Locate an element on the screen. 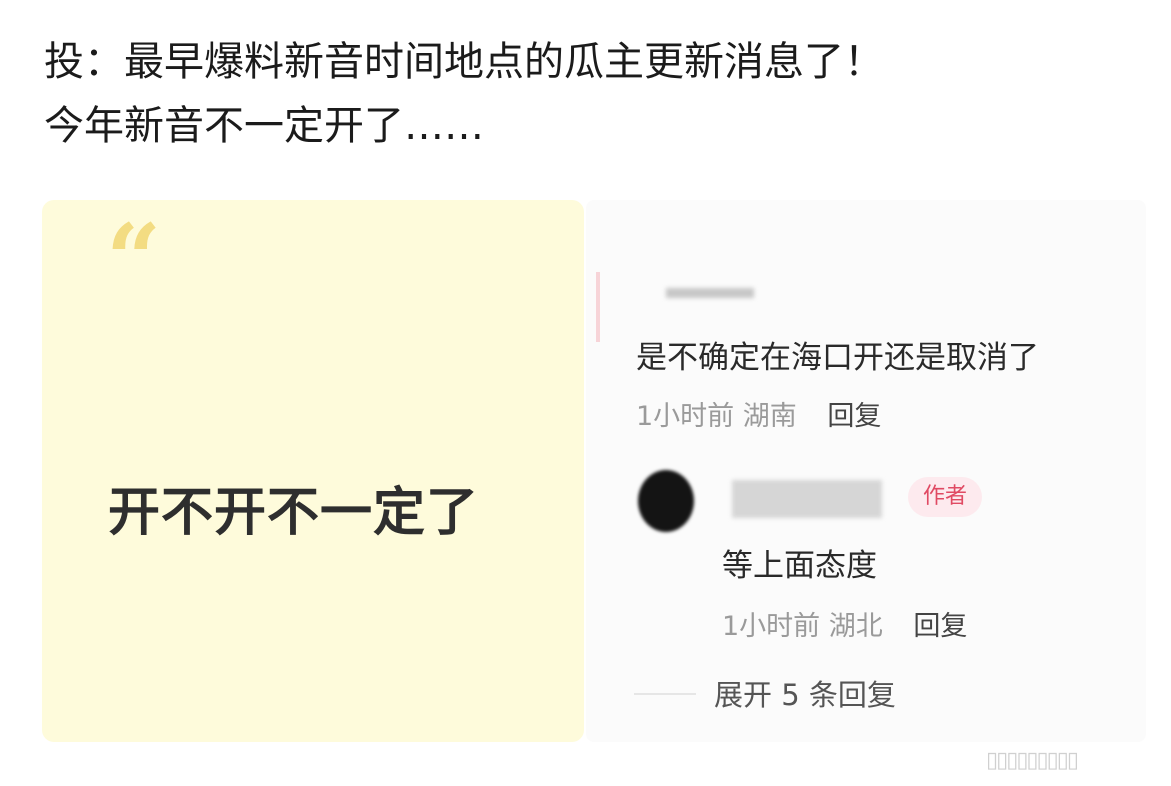 The width and height of the screenshot is (1171, 786). author-badge: 作者 is located at coordinates (945, 497).